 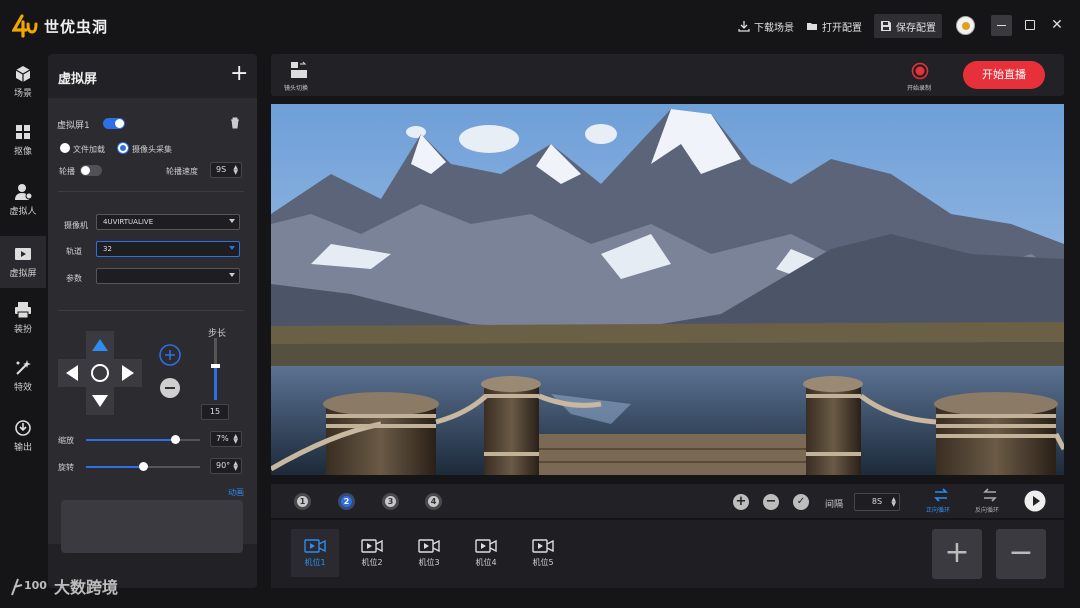 I want to click on nav-item-virtual-screen: 虚拟屏, so click(x=23, y=262).